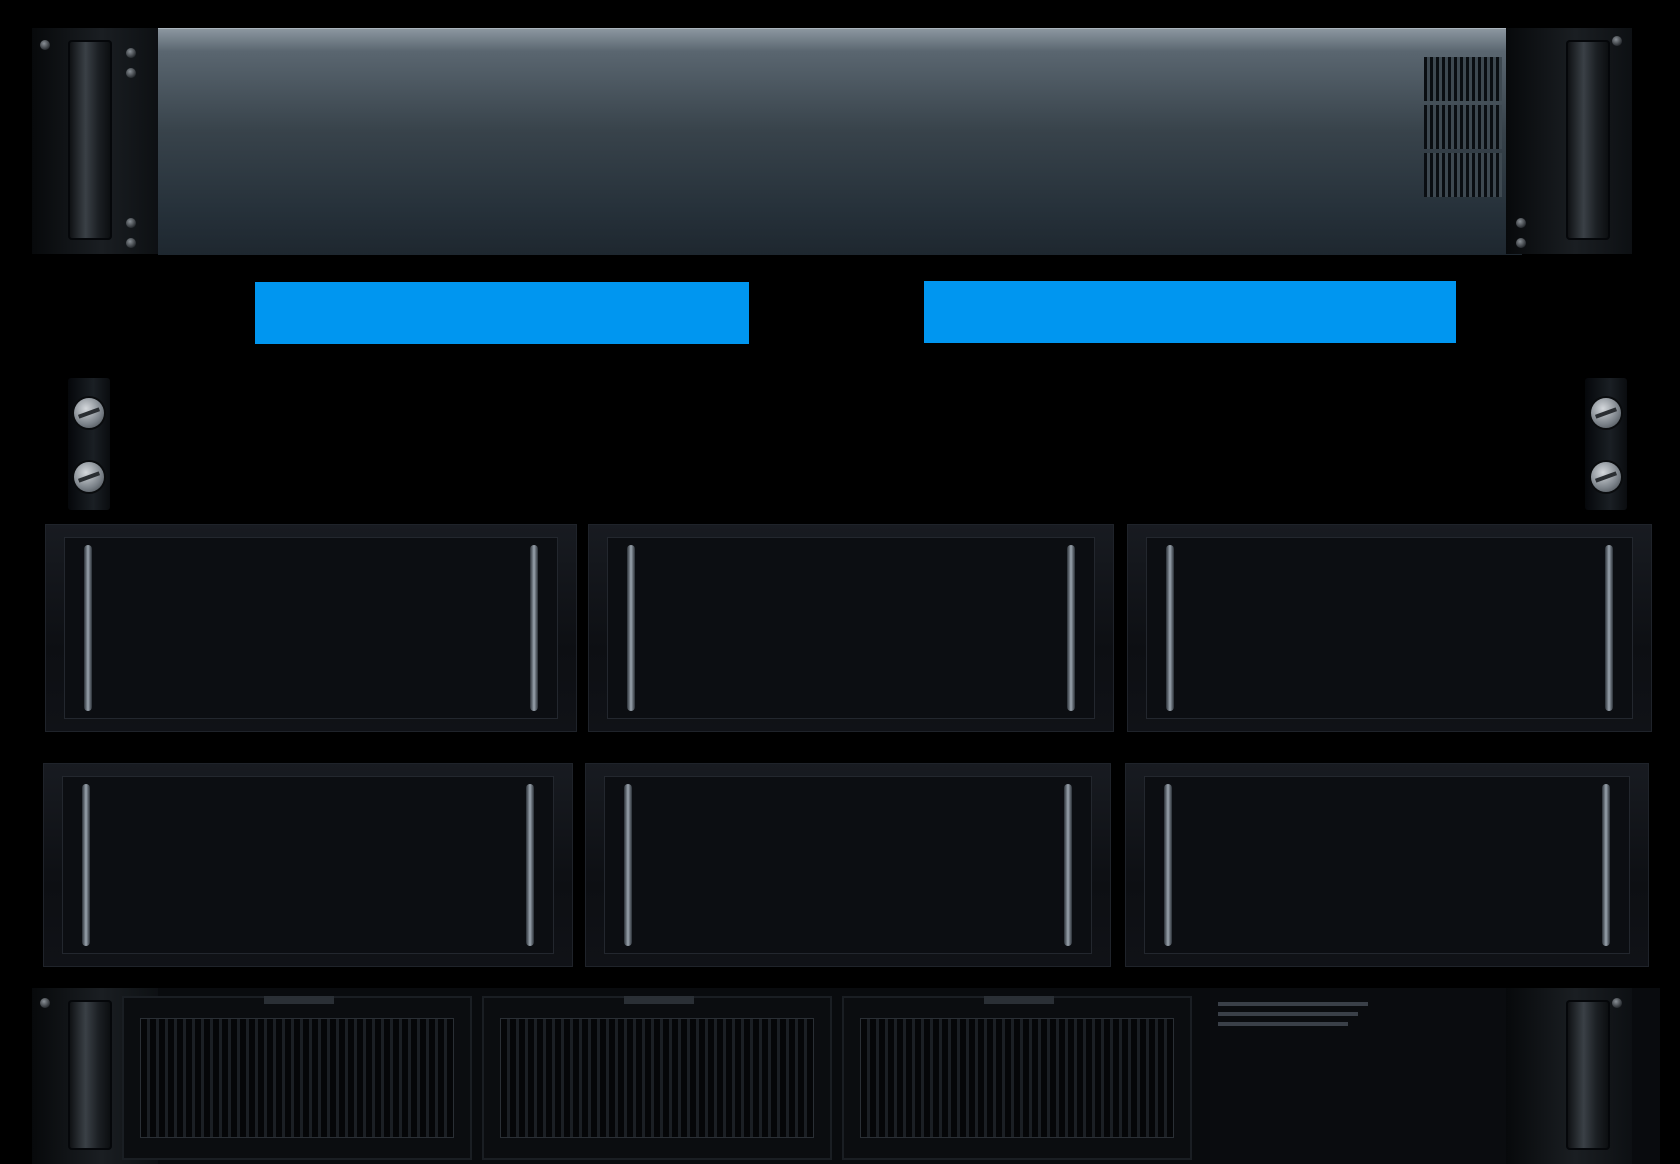  What do you see at coordinates (89, 444) in the screenshot?
I see `left-screw-bracket` at bounding box center [89, 444].